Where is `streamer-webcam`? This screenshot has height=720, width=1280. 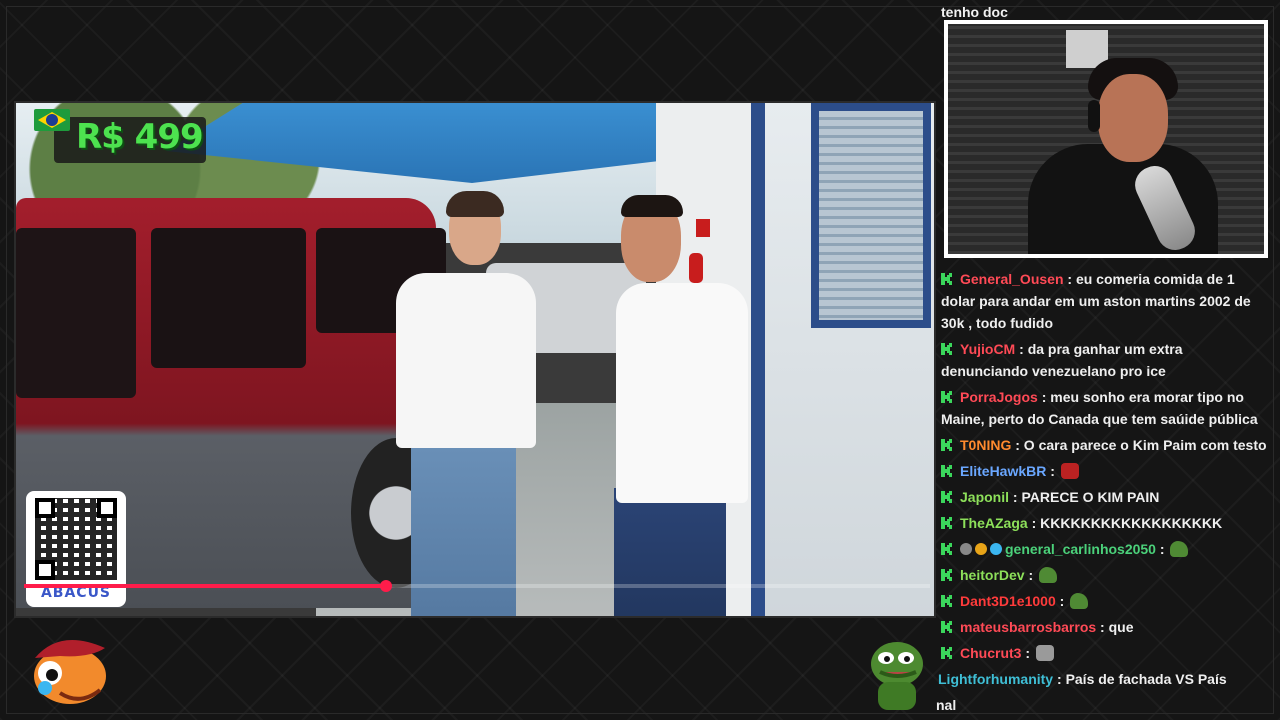
streamer-webcam is located at coordinates (1106, 139).